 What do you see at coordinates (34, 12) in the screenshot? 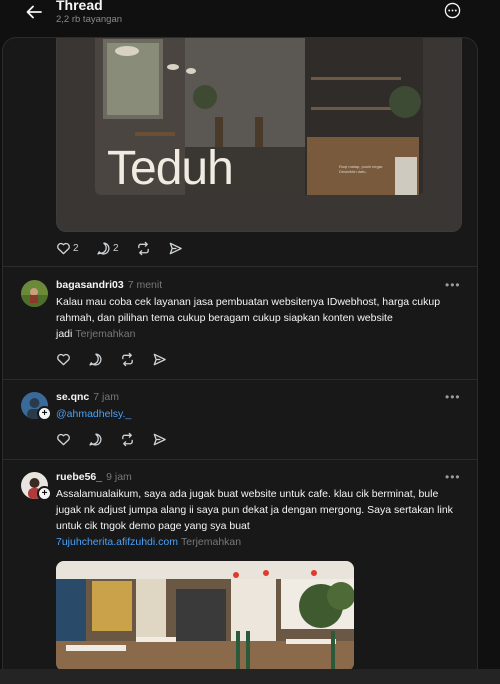
I see `back-arrow-icon` at bounding box center [34, 12].